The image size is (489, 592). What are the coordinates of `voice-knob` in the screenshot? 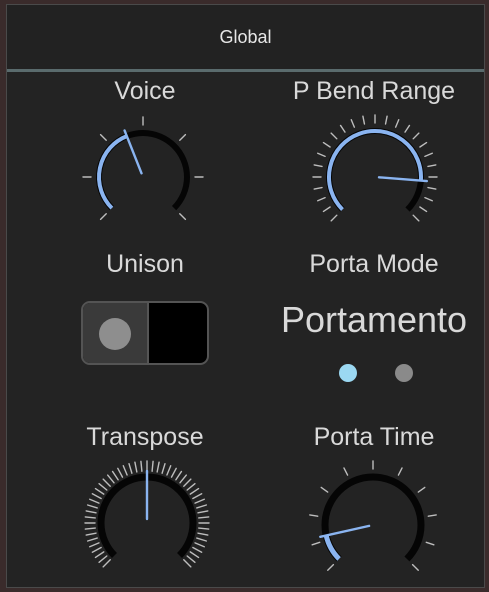 It's located at (143, 175).